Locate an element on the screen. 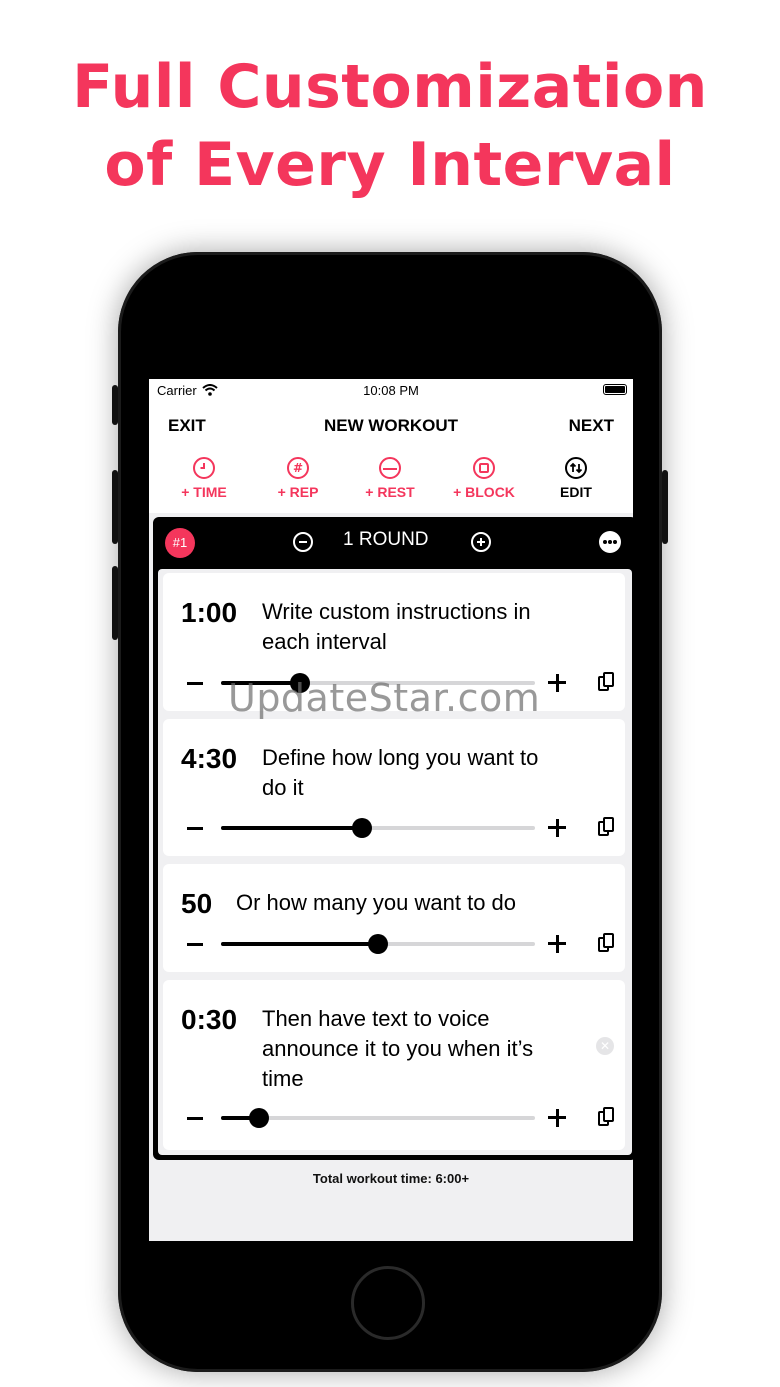 This screenshot has height=1387, width=780. instructions-line: announce it to you when it’s is located at coordinates (398, 1048).